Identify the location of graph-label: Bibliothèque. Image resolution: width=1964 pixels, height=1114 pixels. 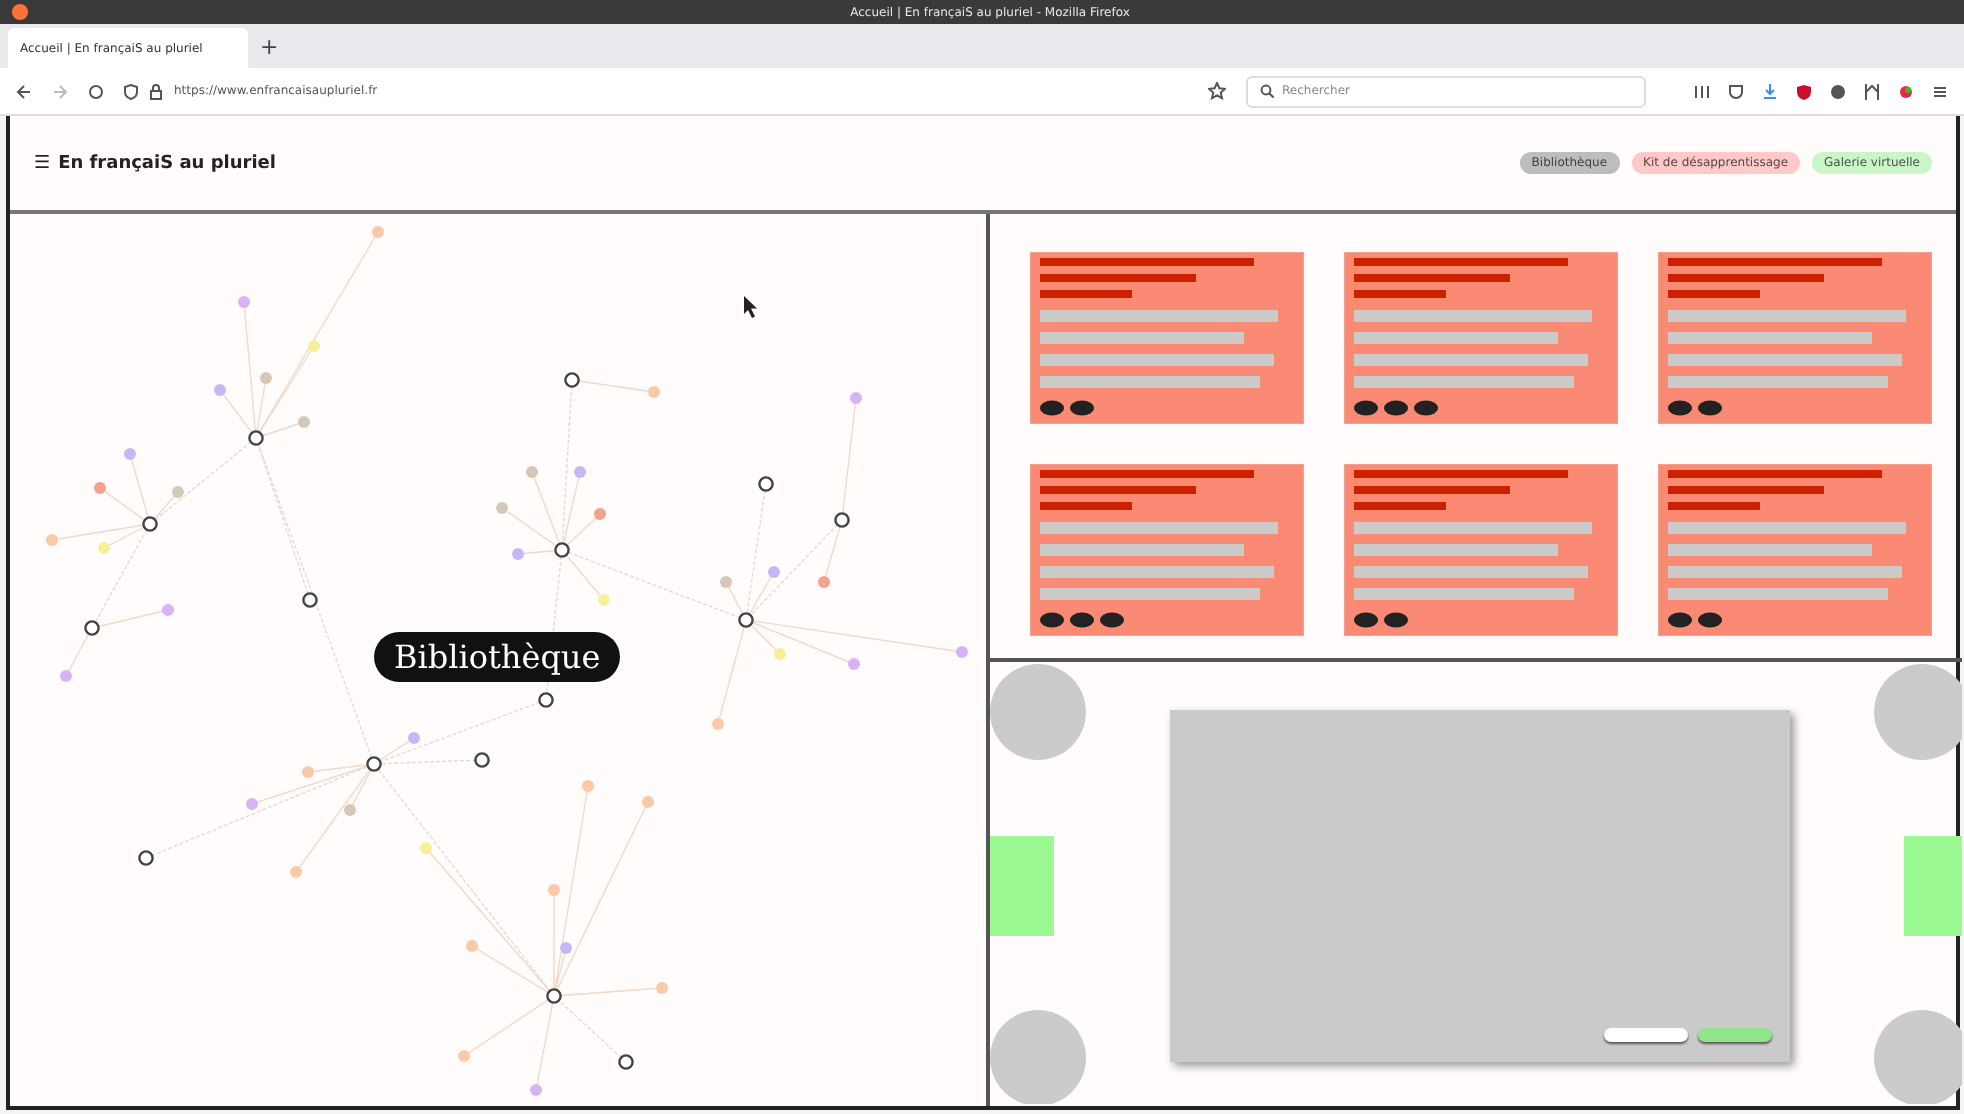
(497, 657).